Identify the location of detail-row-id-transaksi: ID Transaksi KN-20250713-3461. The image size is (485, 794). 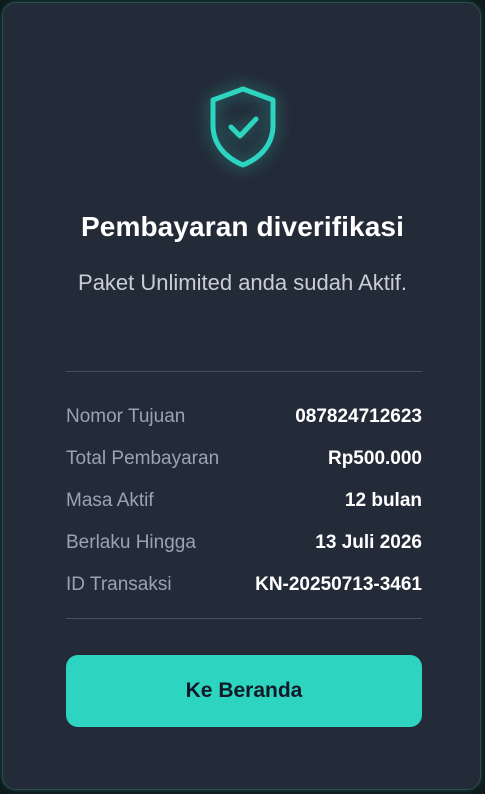
(244, 585).